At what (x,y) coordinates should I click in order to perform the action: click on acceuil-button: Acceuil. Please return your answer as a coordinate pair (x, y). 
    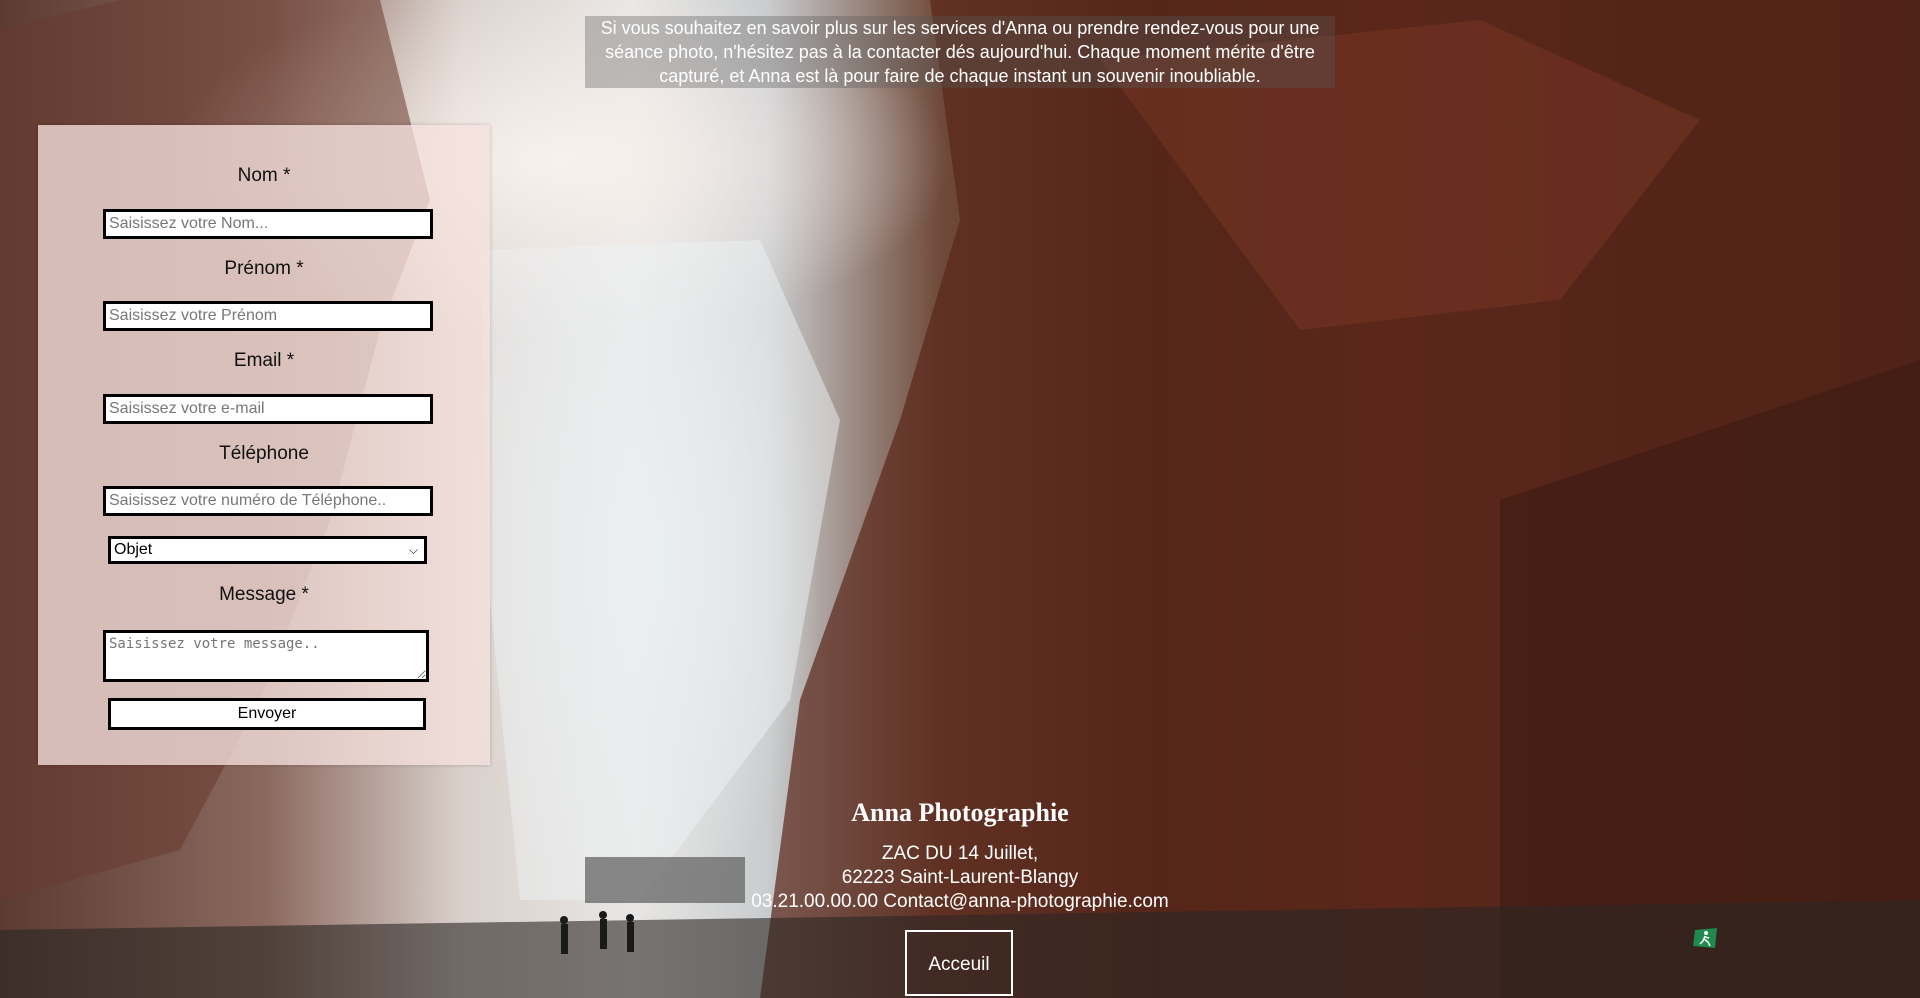
    Looking at the image, I should click on (959, 963).